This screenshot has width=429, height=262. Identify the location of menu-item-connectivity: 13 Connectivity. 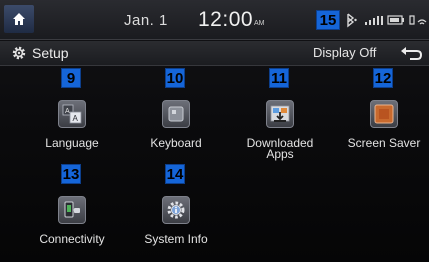
(72, 209).